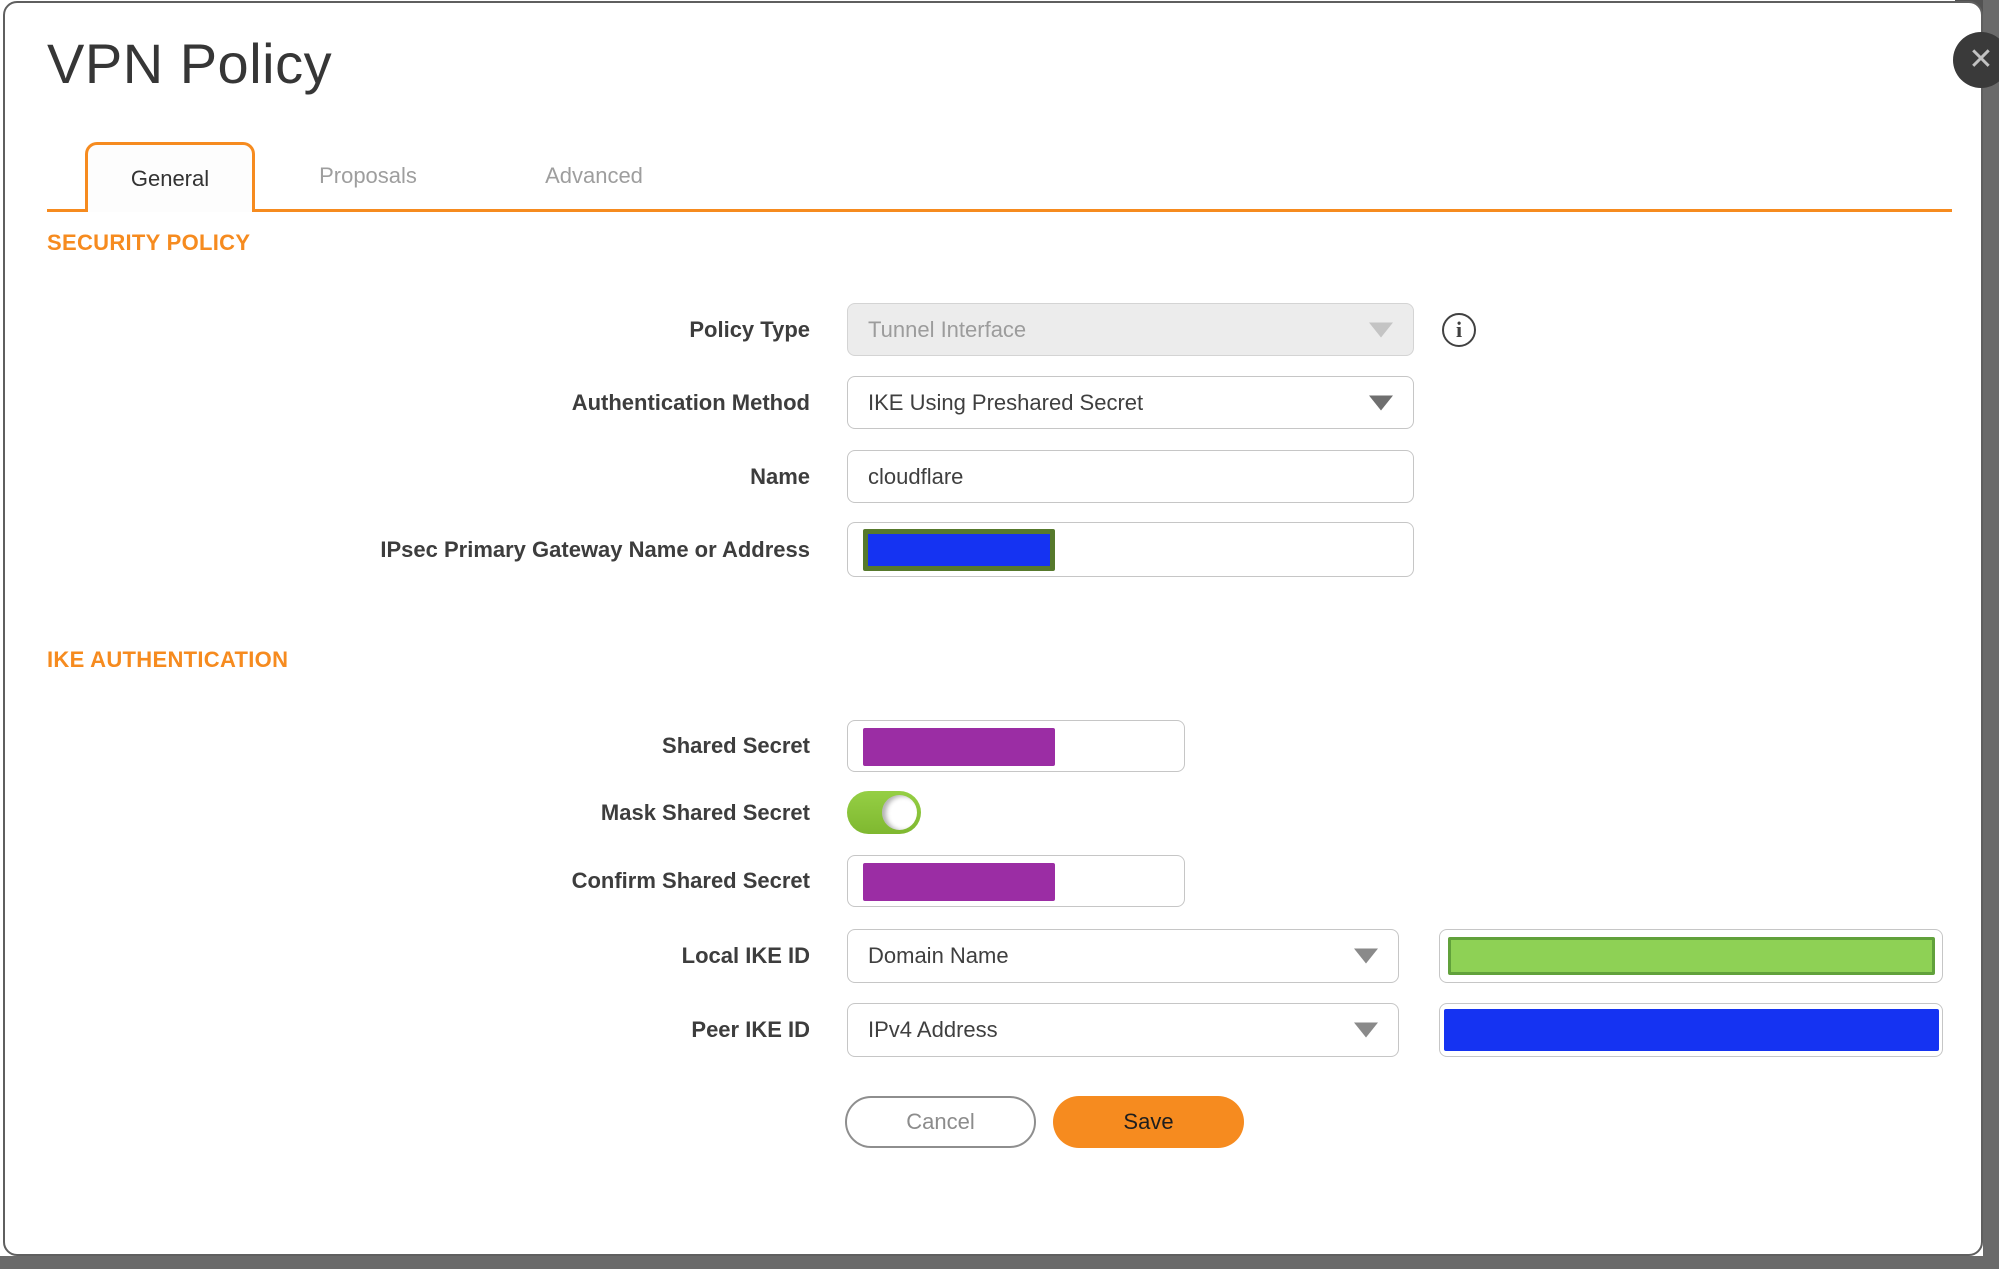  What do you see at coordinates (1130, 476) in the screenshot?
I see `name-input: cloudflare` at bounding box center [1130, 476].